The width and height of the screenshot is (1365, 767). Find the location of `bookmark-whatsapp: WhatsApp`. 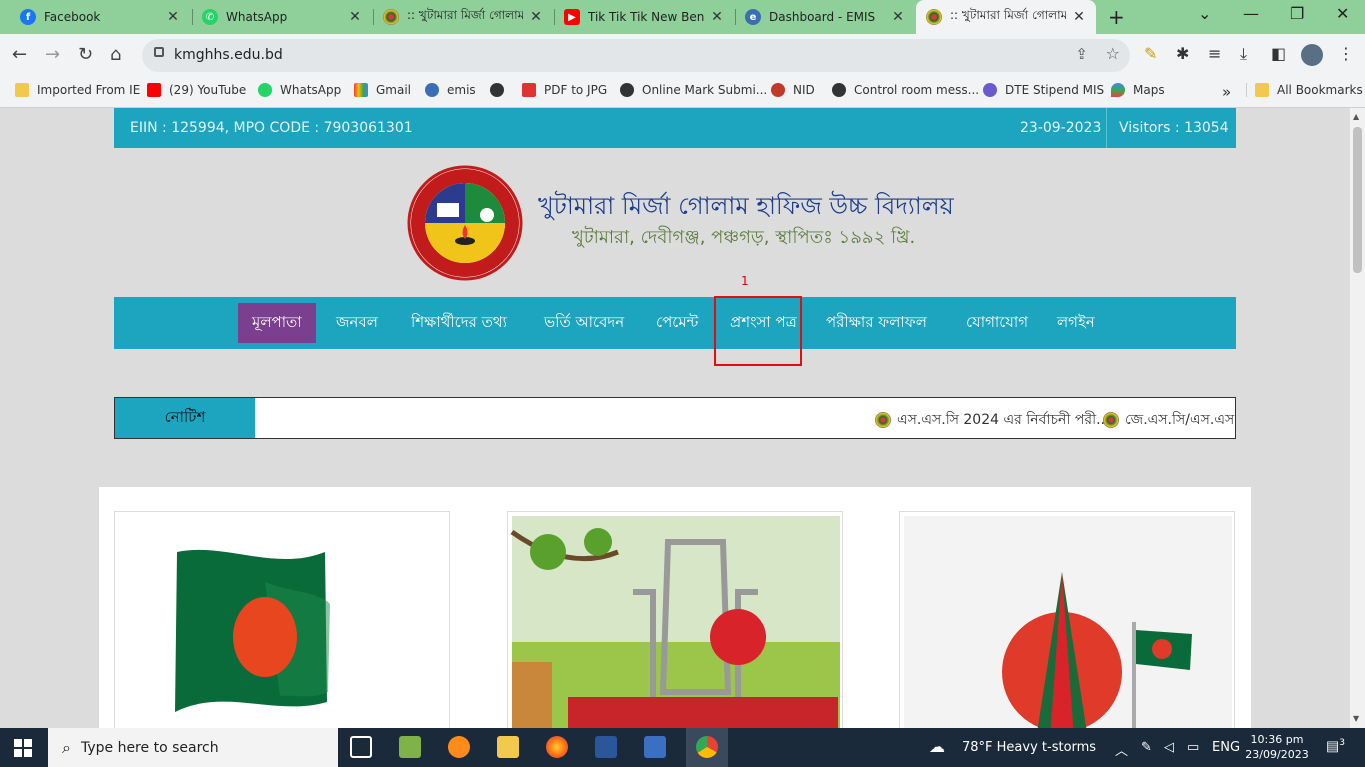

bookmark-whatsapp: WhatsApp is located at coordinates (299, 90).